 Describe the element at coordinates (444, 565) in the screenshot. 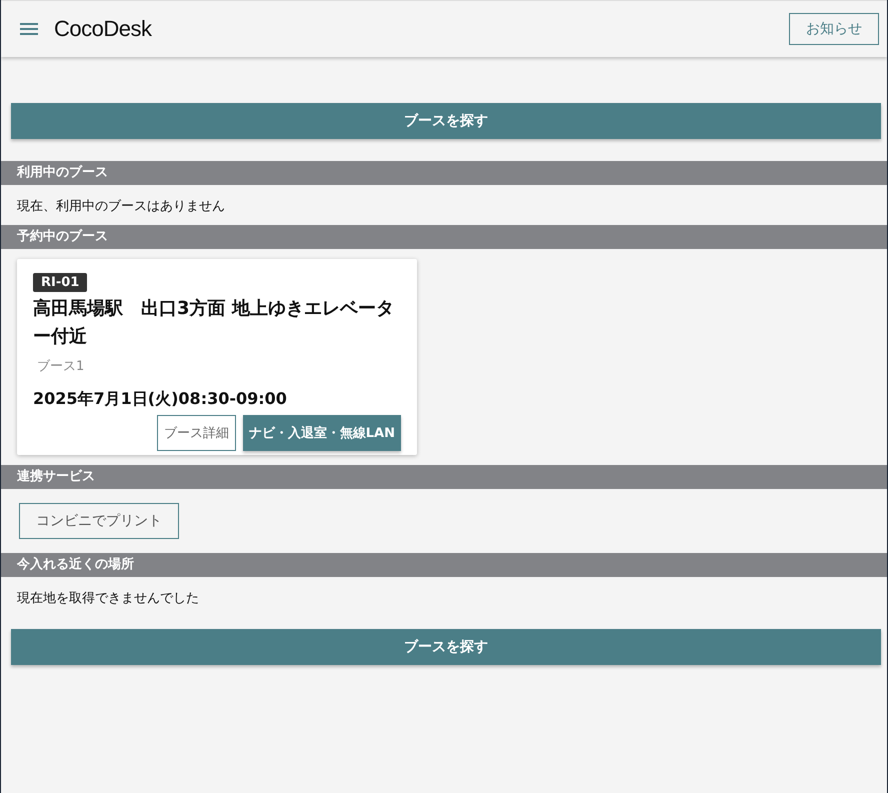

I see `section-header: 今入れる近くの場所` at that location.